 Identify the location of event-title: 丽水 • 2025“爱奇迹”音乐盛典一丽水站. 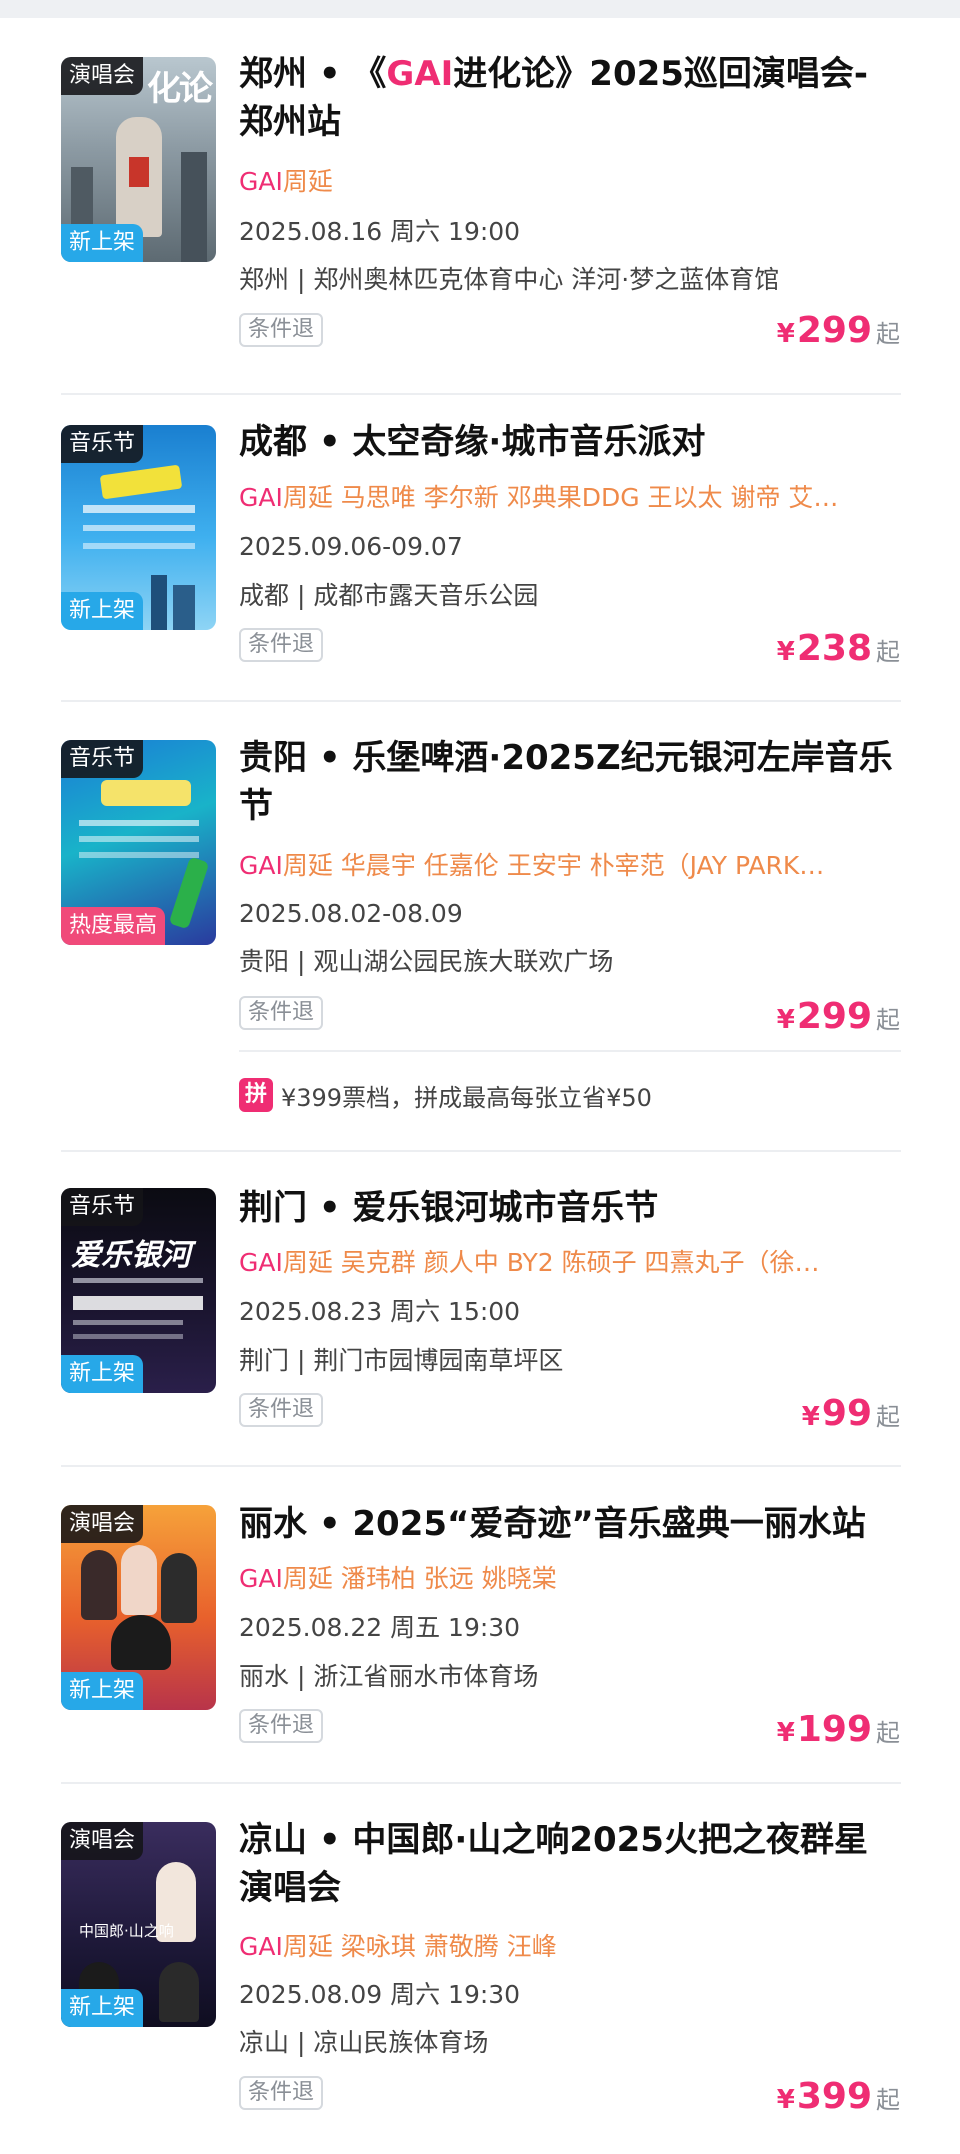
(569, 1524).